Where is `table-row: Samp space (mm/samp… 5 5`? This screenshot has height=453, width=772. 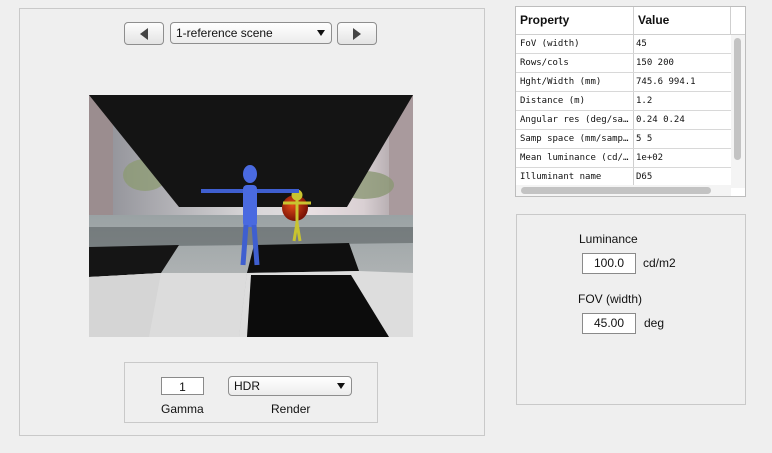 table-row: Samp space (mm/samp… 5 5 is located at coordinates (623, 139).